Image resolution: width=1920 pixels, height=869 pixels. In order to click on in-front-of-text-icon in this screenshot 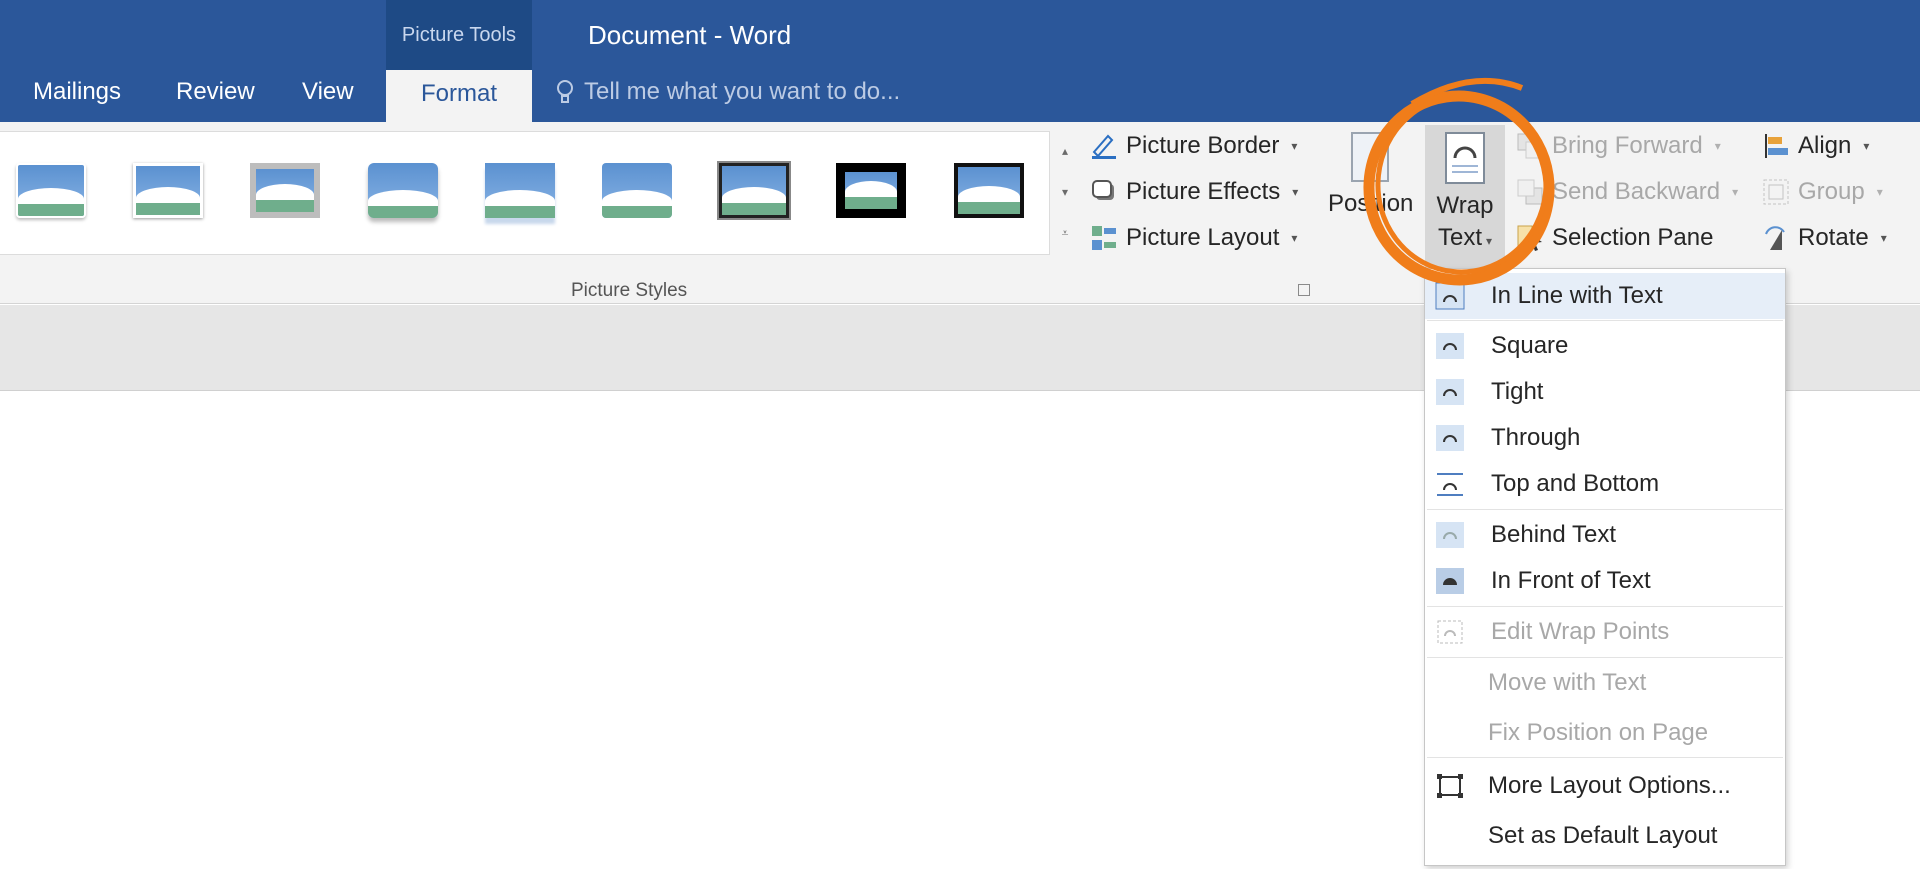, I will do `click(1450, 581)`.